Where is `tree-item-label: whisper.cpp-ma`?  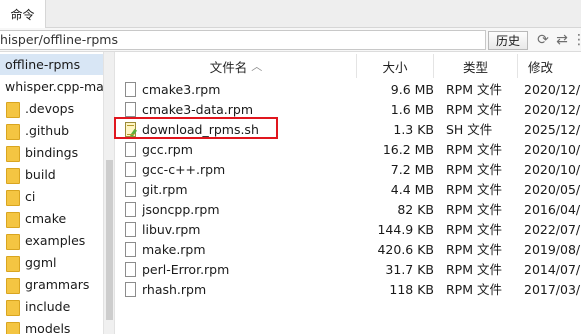
tree-item-label: whisper.cpp-ma is located at coordinates (54, 86).